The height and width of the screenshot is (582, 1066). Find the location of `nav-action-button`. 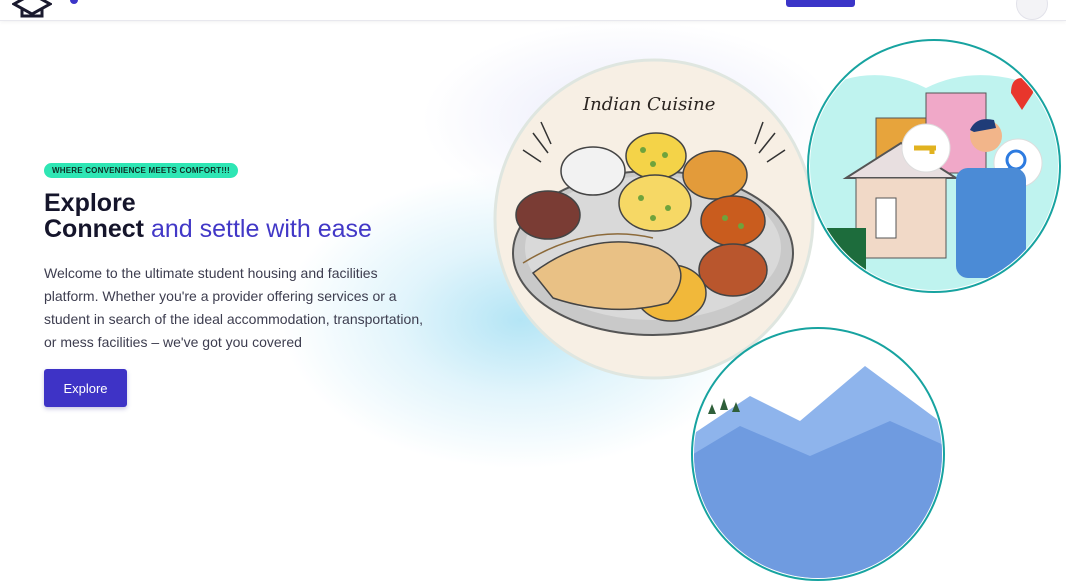

nav-action-button is located at coordinates (820, 3).